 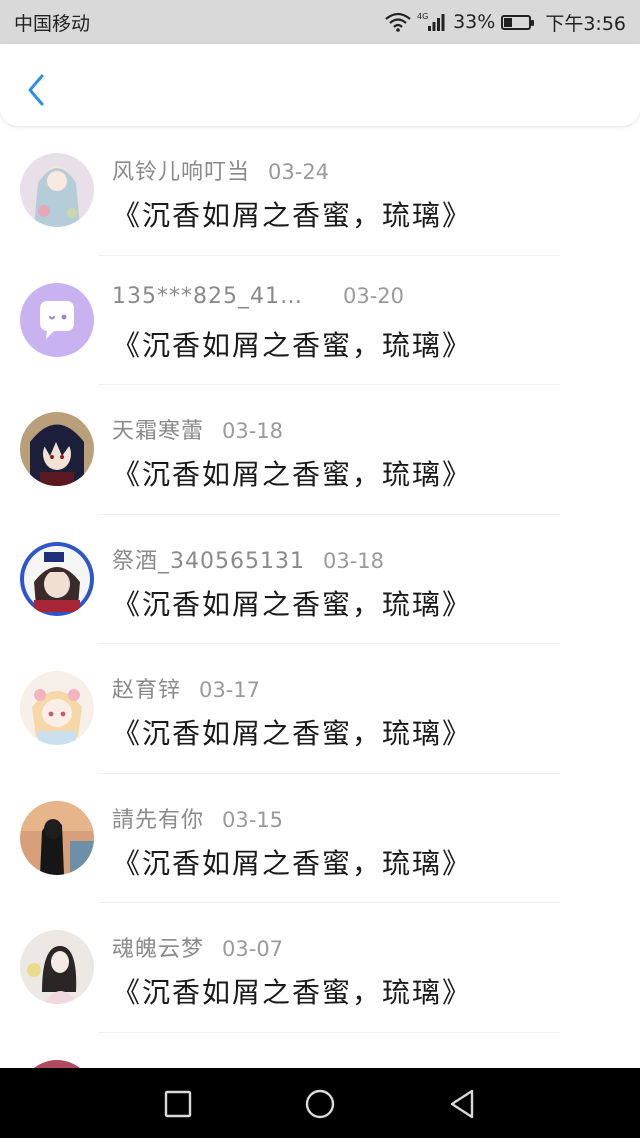 What do you see at coordinates (585, 23) in the screenshot?
I see `clock: 下午3:56` at bounding box center [585, 23].